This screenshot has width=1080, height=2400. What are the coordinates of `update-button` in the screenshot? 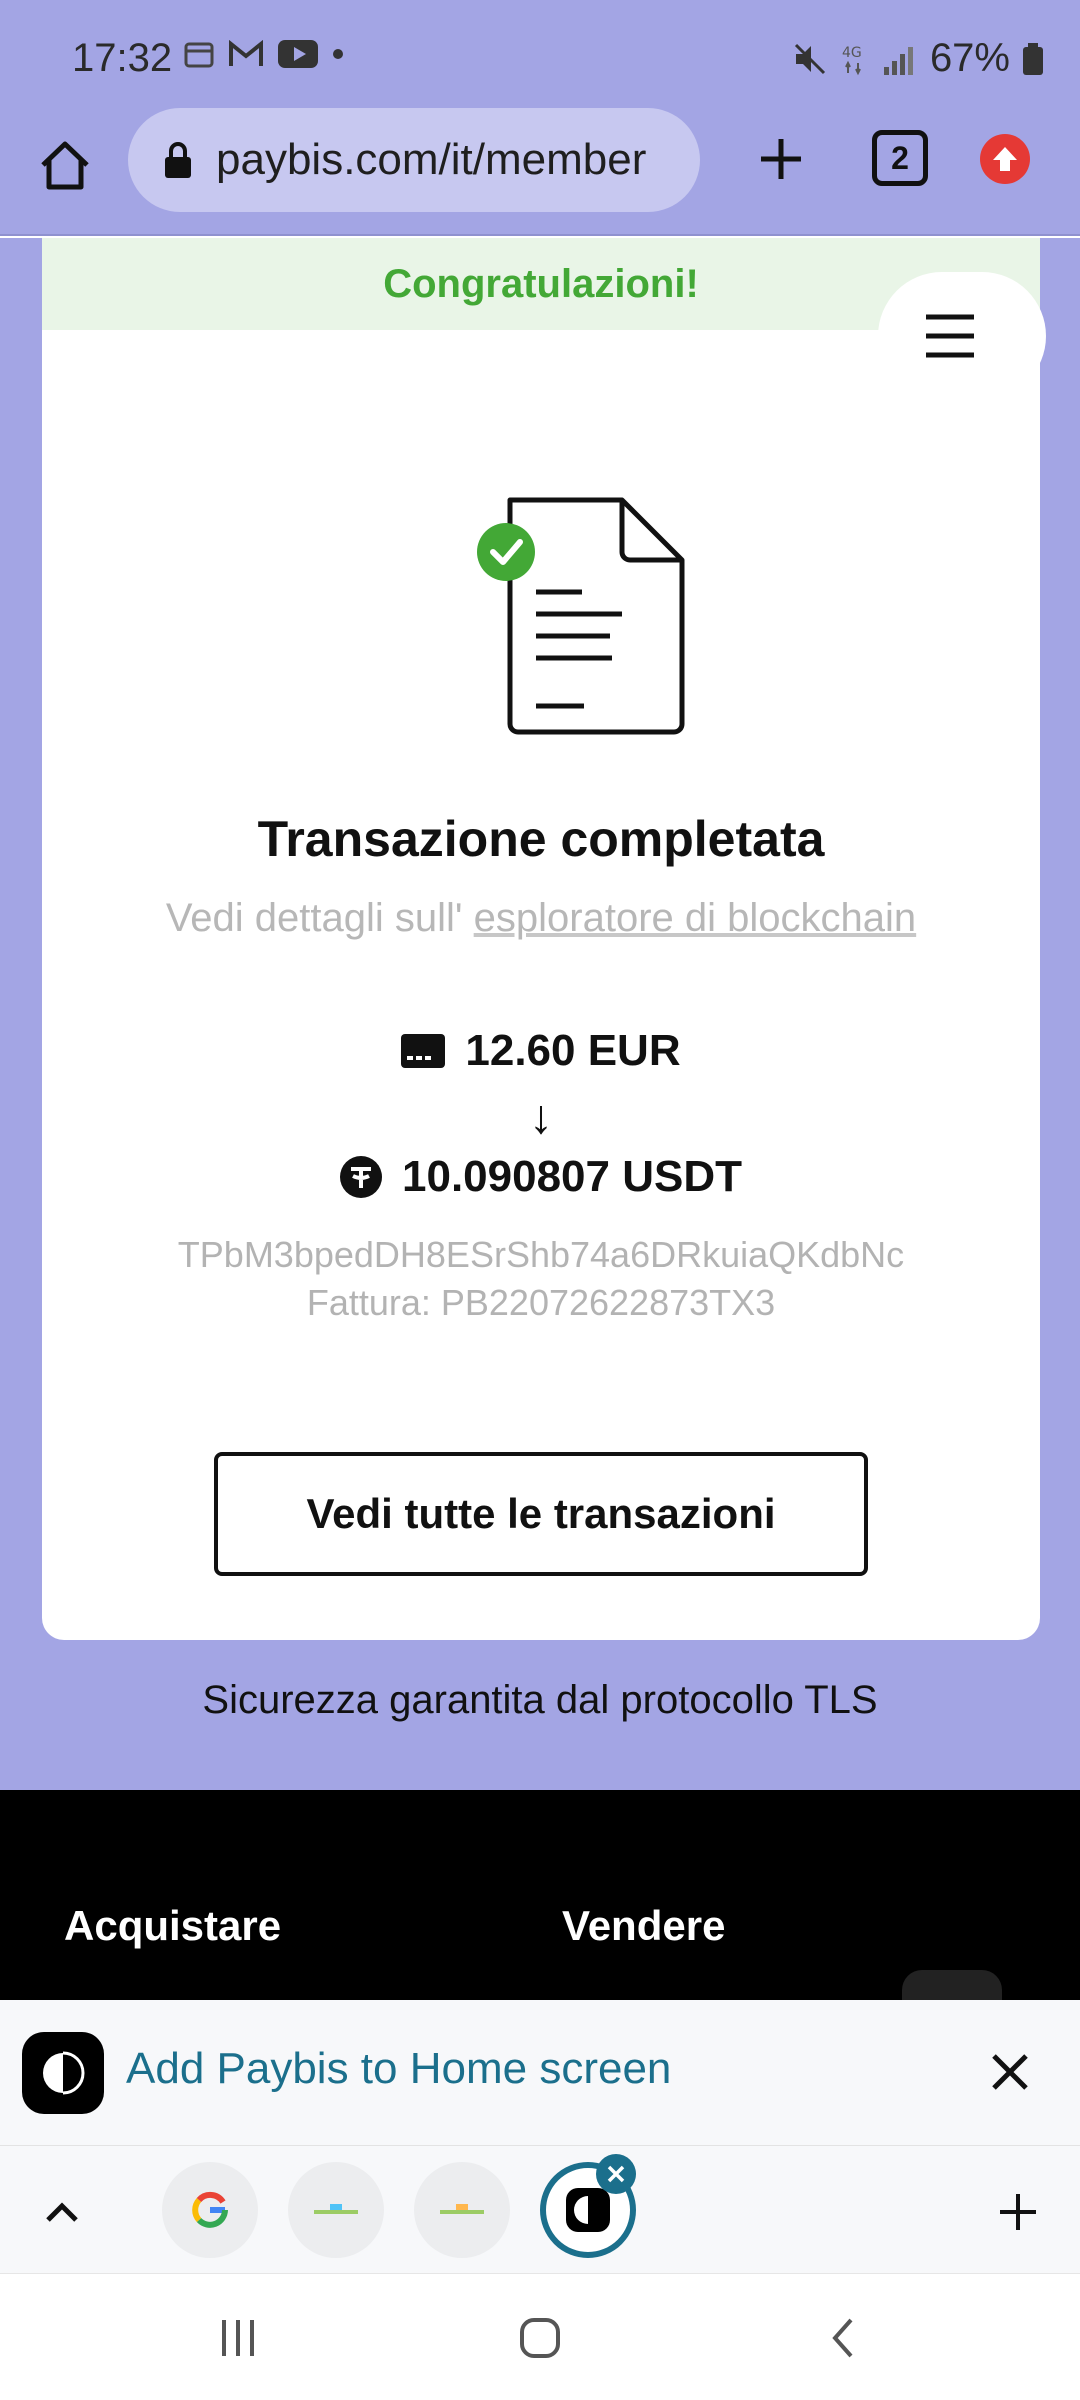 It's located at (1005, 159).